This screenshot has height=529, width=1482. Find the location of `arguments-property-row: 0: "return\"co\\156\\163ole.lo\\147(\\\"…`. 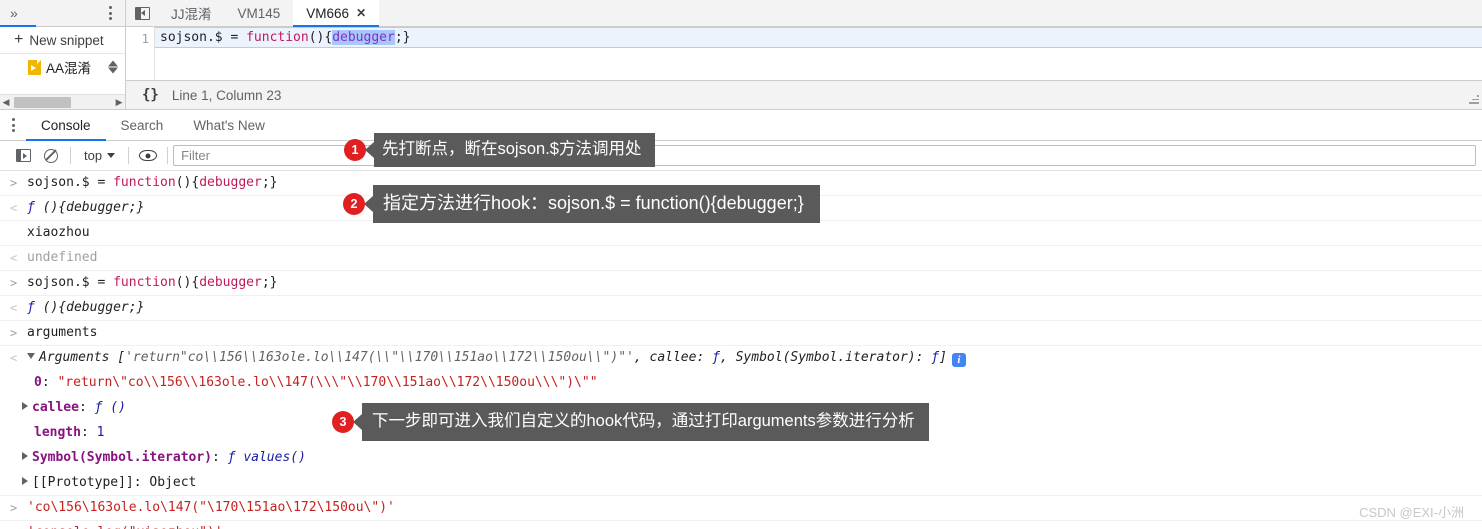

arguments-property-row: 0: "return\"co\\156\\163ole.lo\\147(\\\"… is located at coordinates (741, 383).